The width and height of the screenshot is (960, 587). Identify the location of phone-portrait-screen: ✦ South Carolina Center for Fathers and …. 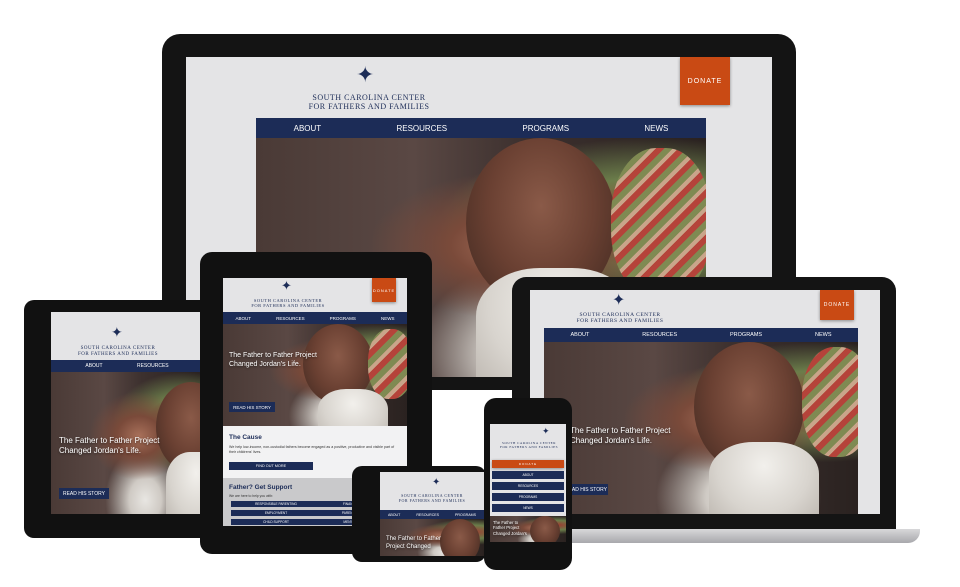
(528, 483).